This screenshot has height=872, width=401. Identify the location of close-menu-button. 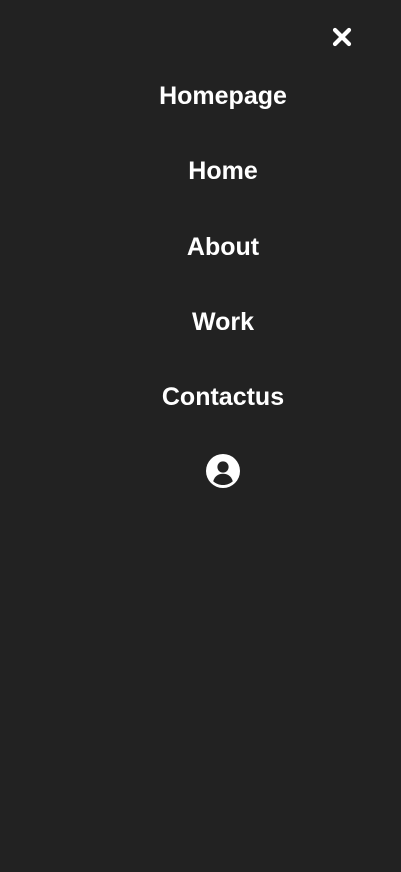
(342, 37).